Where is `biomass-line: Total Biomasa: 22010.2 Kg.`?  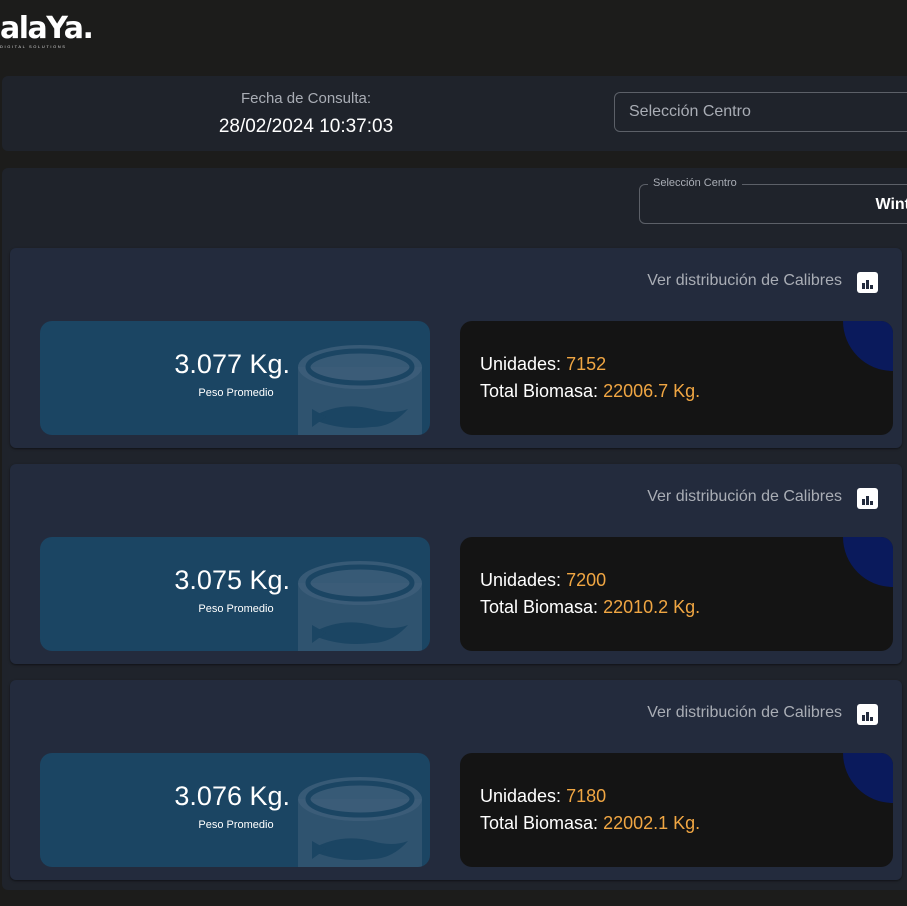 biomass-line: Total Biomasa: 22010.2 Kg. is located at coordinates (590, 607).